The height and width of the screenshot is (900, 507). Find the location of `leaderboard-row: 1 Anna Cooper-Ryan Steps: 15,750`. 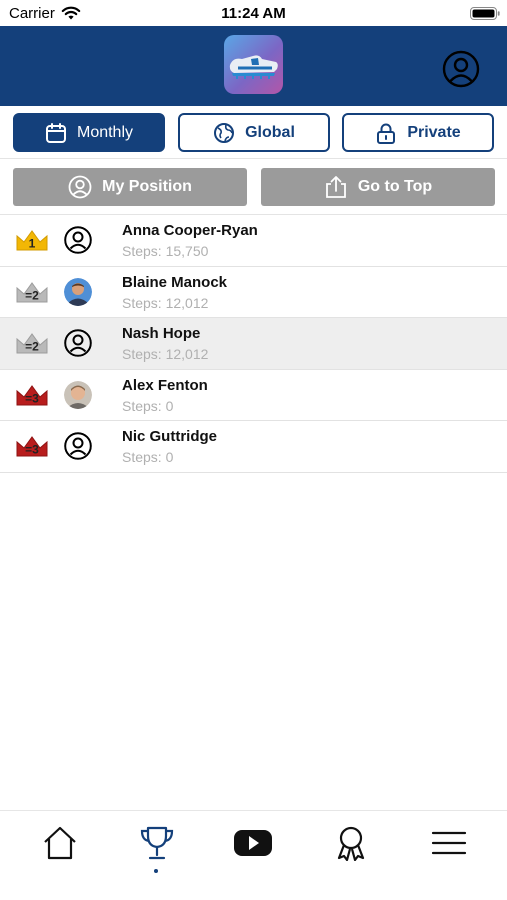

leaderboard-row: 1 Anna Cooper-Ryan Steps: 15,750 is located at coordinates (253, 241).